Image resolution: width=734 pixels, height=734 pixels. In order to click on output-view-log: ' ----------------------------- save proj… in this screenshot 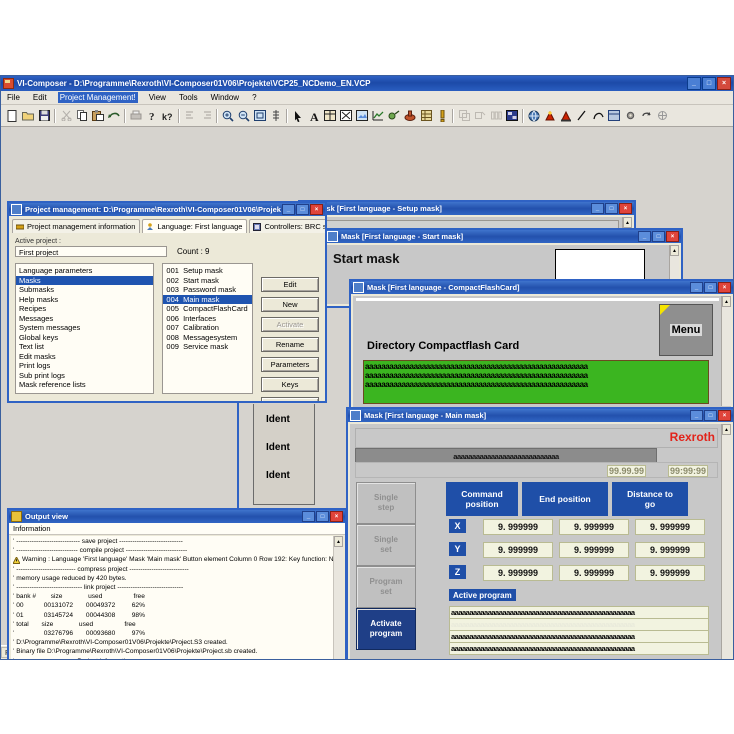, I will do `click(172, 597)`.